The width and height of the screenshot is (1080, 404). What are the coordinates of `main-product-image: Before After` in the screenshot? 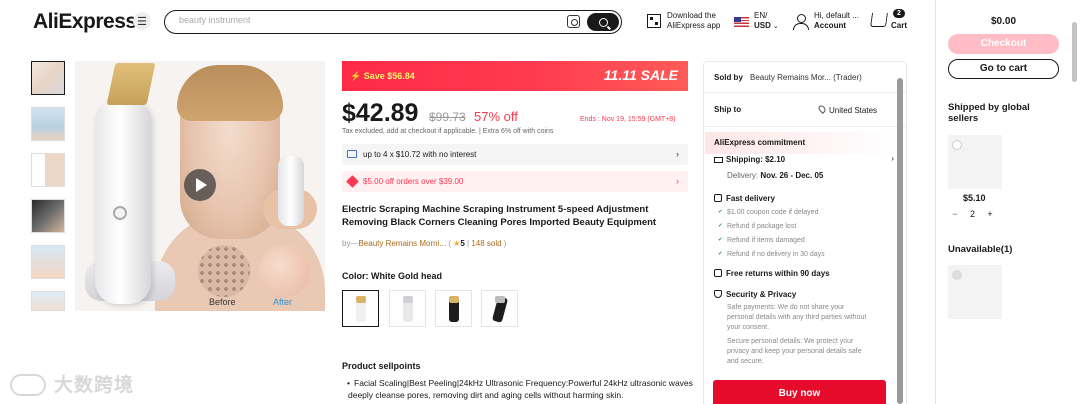 It's located at (200, 186).